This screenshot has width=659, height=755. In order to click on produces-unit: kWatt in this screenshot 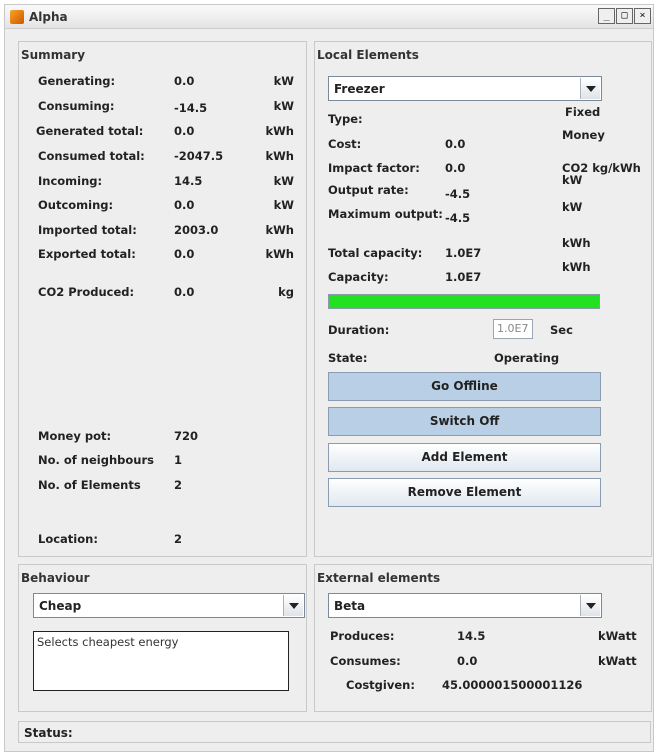, I will do `click(617, 636)`.